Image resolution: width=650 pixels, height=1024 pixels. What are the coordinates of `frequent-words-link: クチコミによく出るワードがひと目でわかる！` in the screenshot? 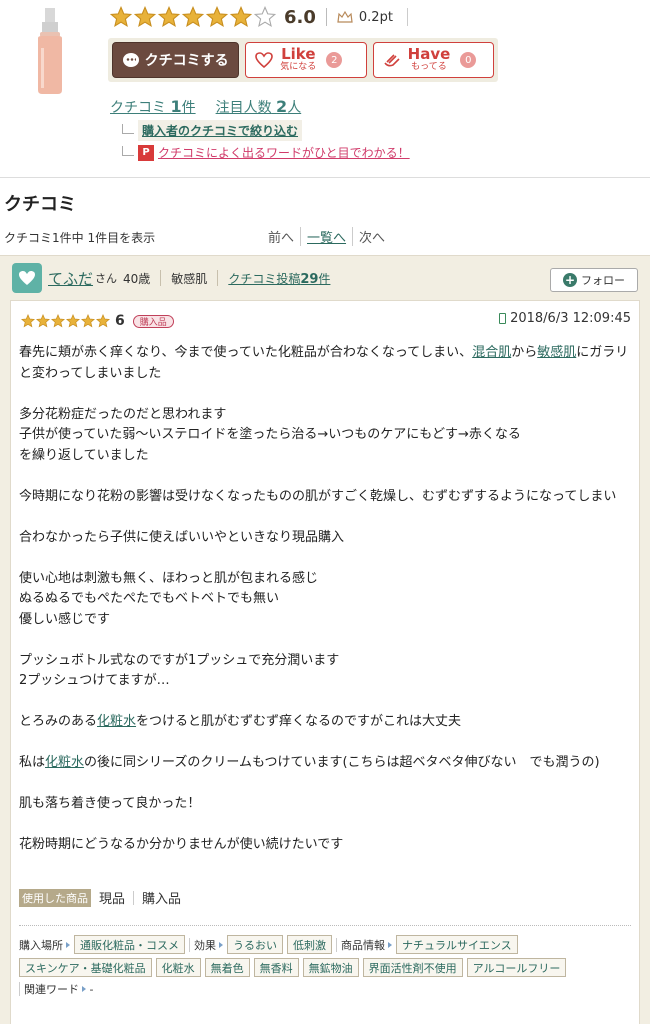 It's located at (284, 152).